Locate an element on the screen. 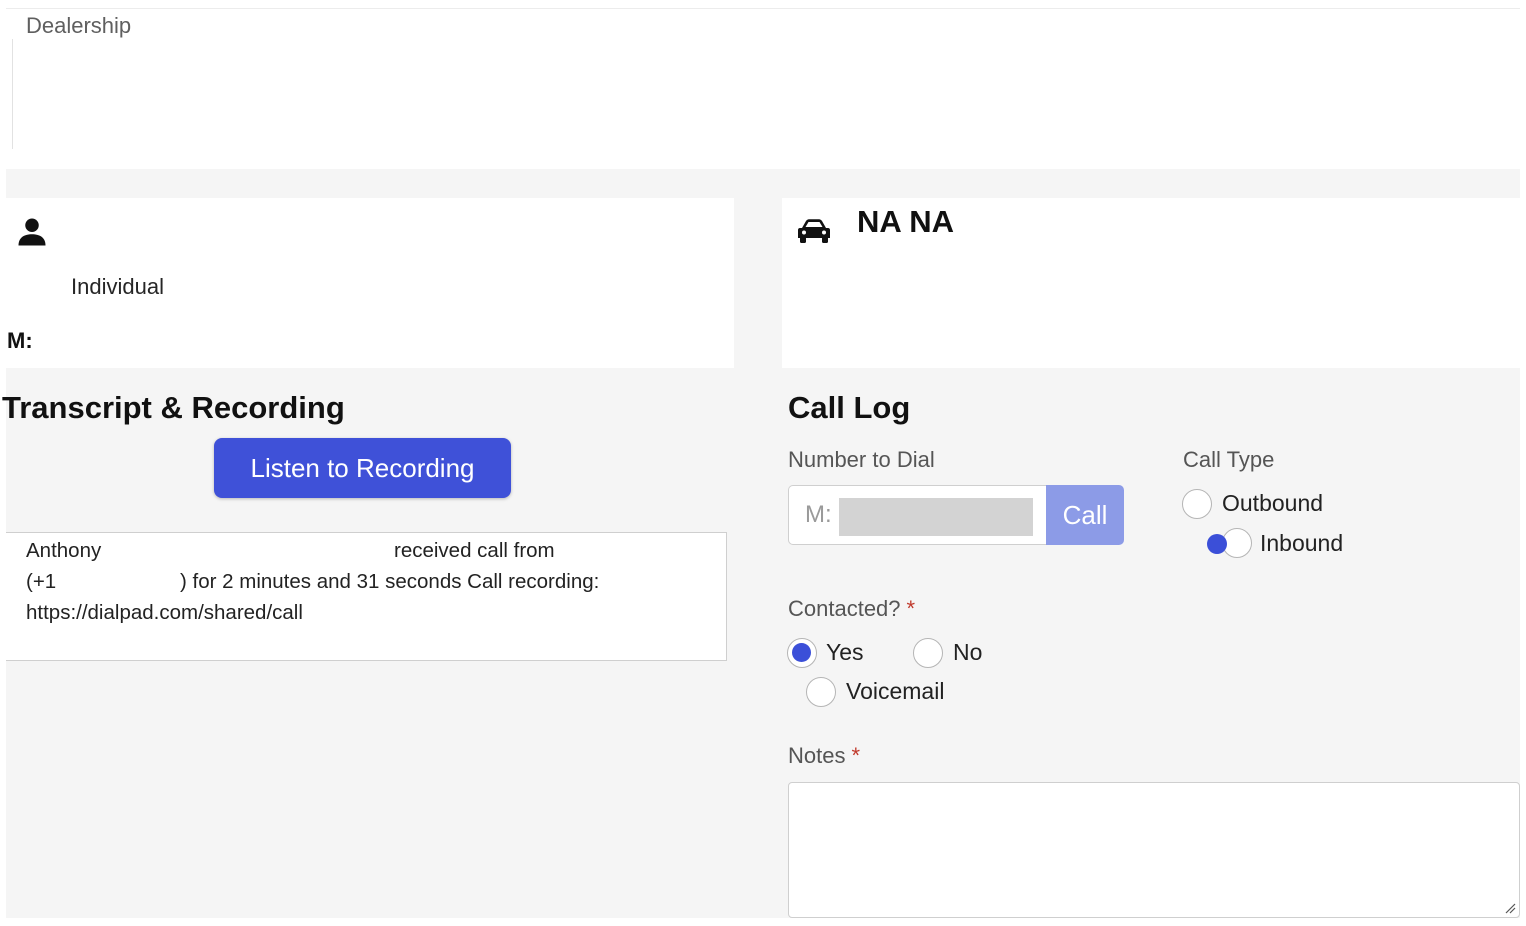 The width and height of the screenshot is (1526, 926). contact-mobile-label: M: is located at coordinates (20, 340).